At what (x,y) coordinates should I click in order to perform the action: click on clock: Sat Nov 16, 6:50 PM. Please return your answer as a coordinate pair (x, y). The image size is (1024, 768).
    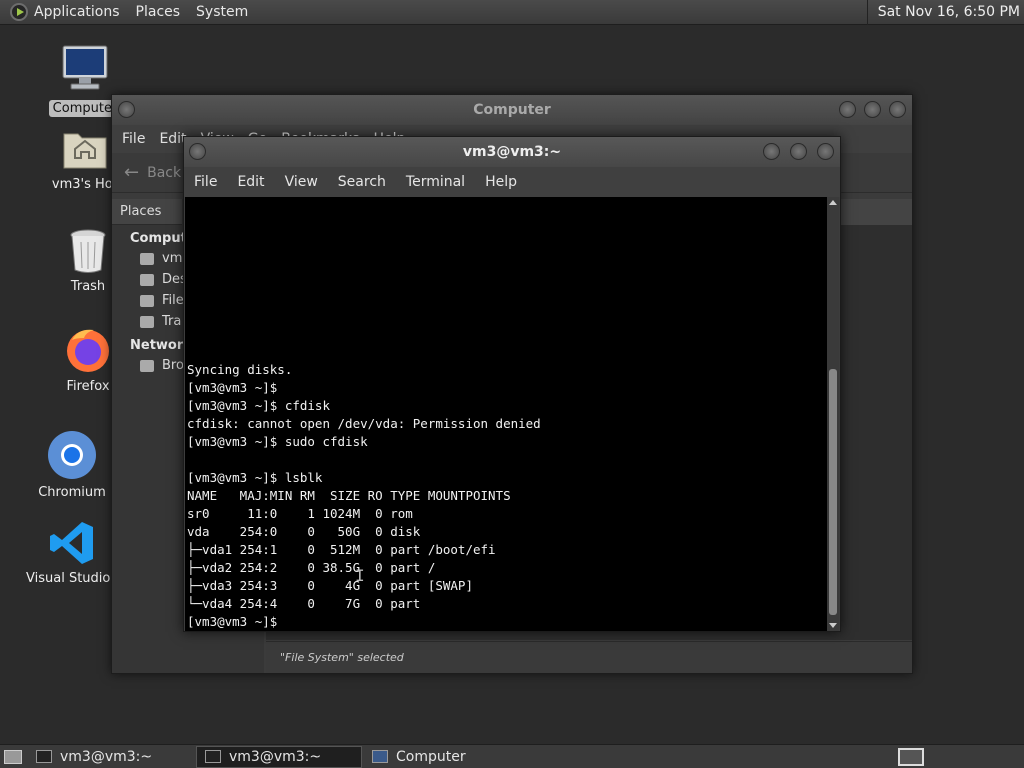
    Looking at the image, I should click on (943, 12).